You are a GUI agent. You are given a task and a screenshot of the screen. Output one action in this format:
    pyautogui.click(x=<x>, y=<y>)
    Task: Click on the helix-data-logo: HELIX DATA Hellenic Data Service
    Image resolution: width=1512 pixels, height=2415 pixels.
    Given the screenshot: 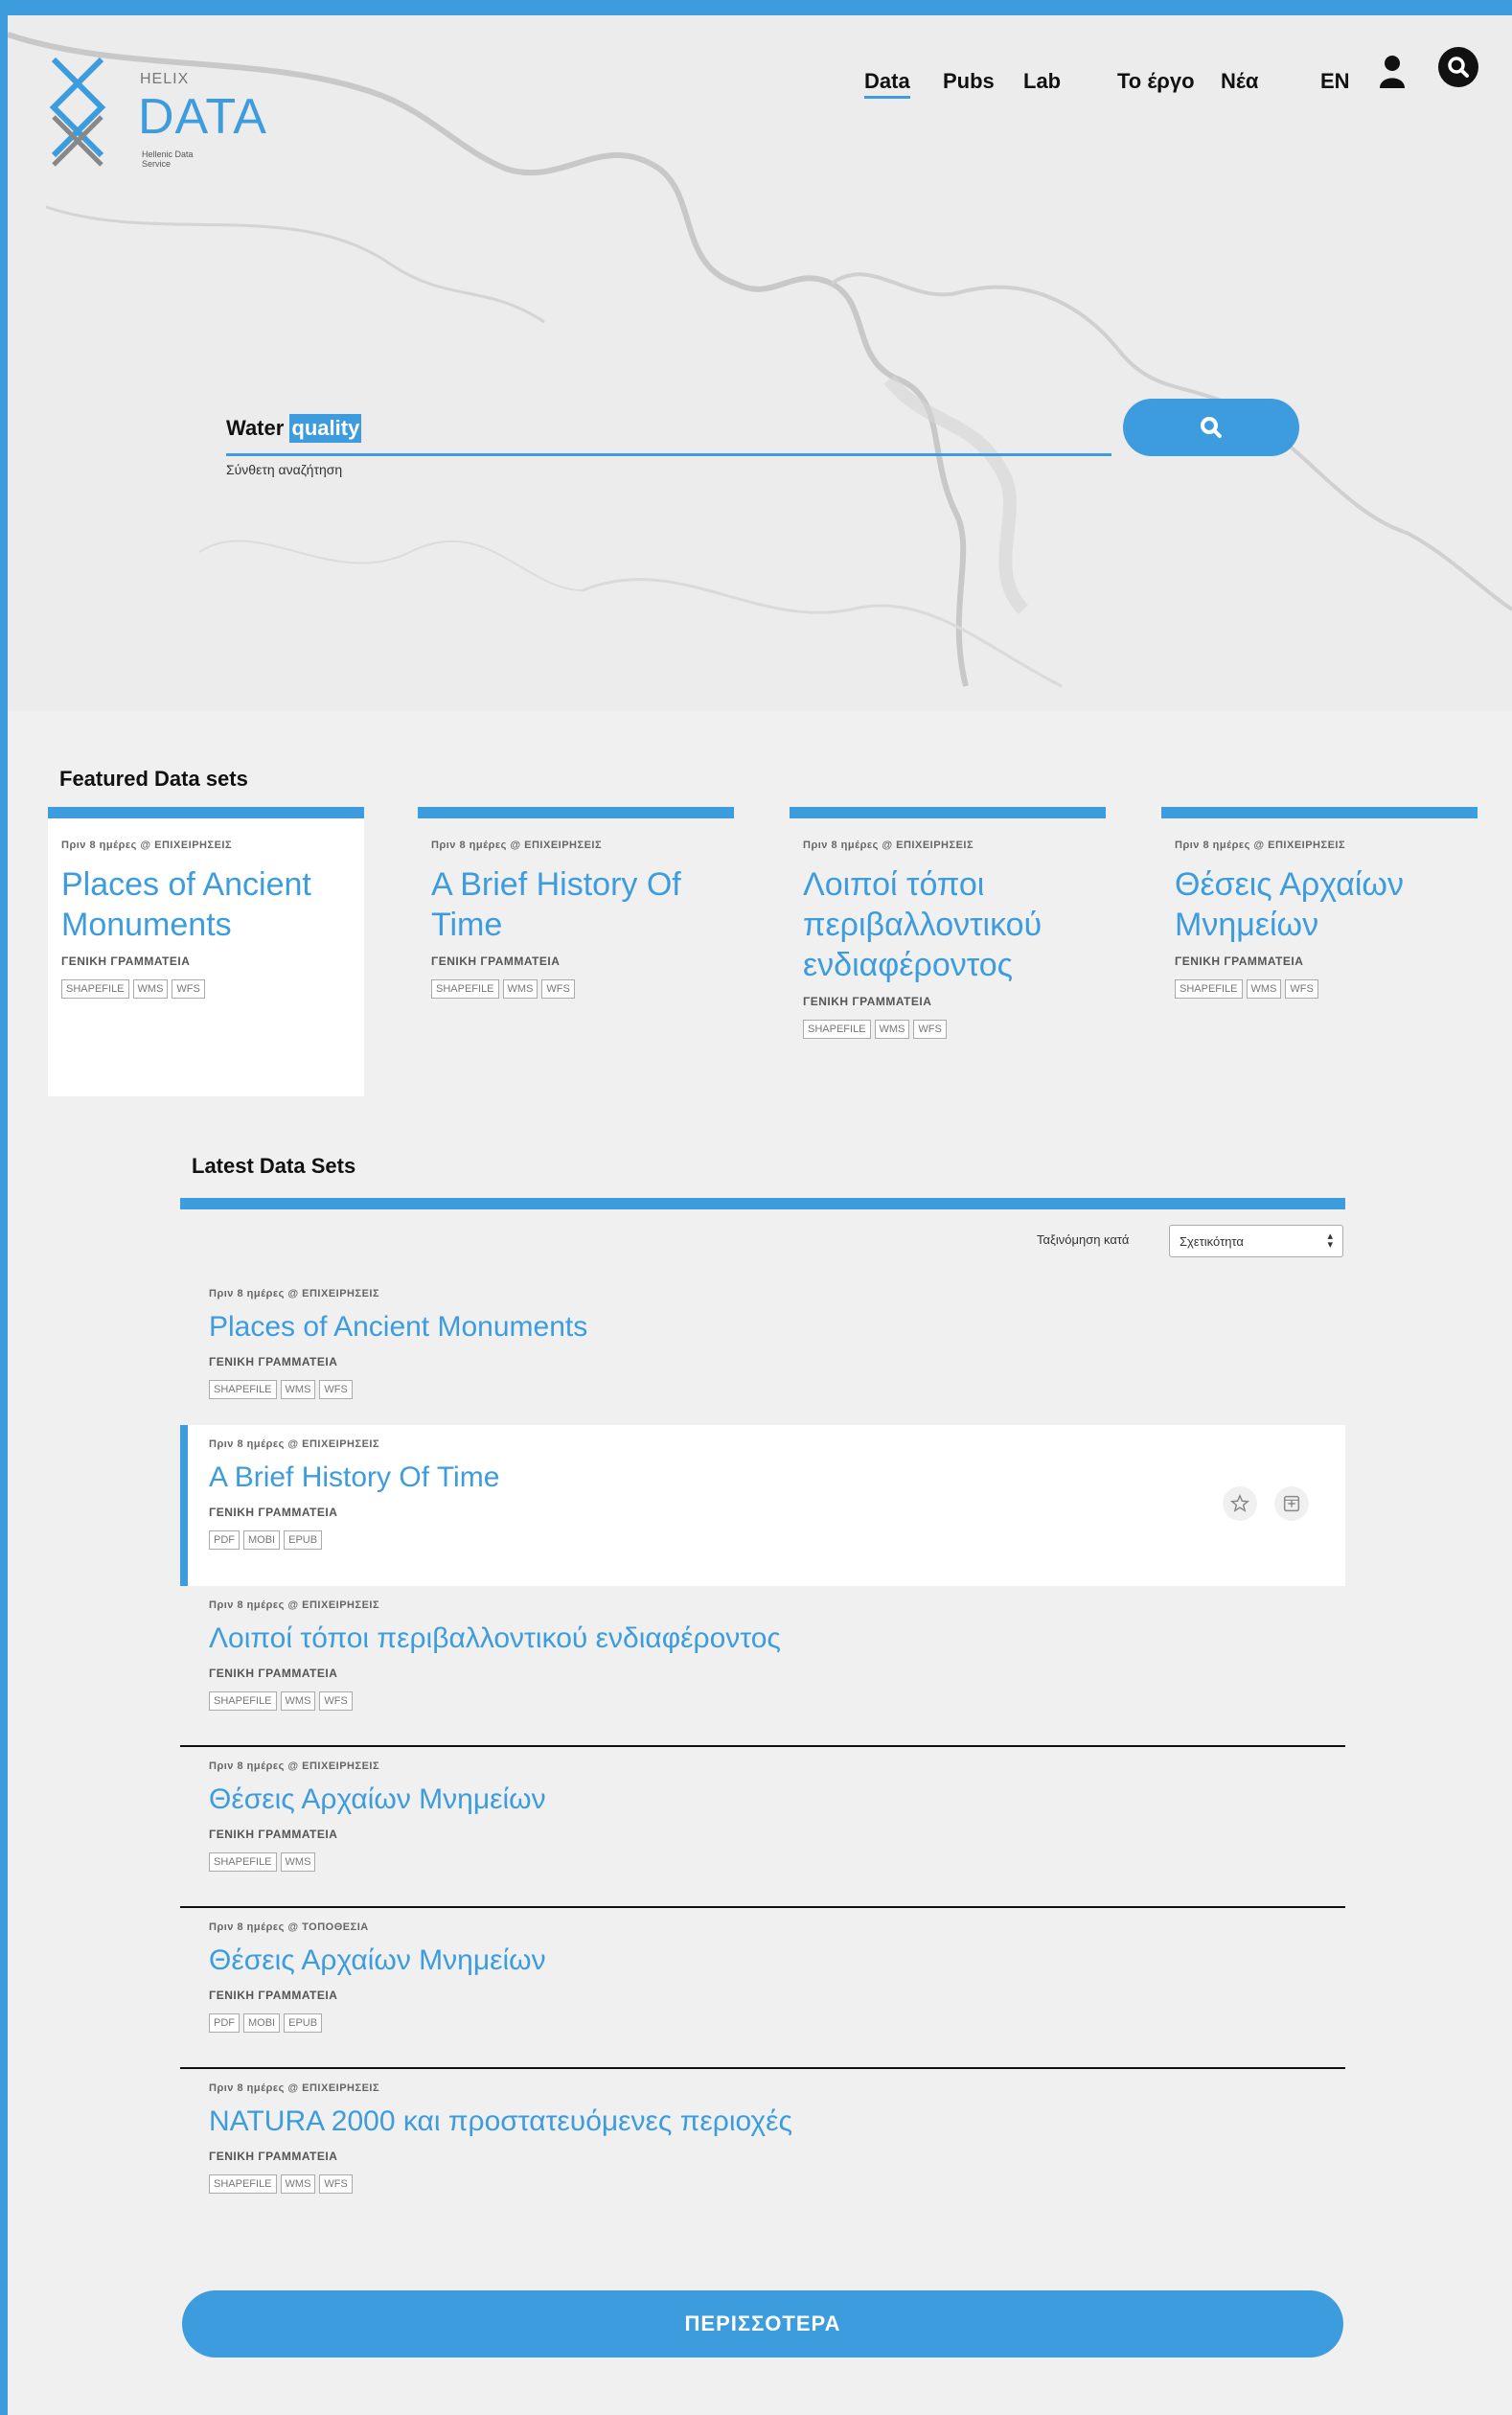 What is the action you would take?
    pyautogui.click(x=168, y=122)
    